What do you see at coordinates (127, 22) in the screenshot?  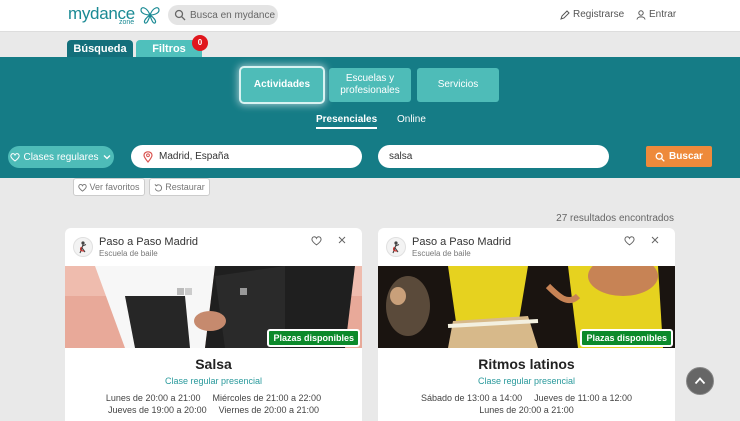 I see `logo-subtext: zone` at bounding box center [127, 22].